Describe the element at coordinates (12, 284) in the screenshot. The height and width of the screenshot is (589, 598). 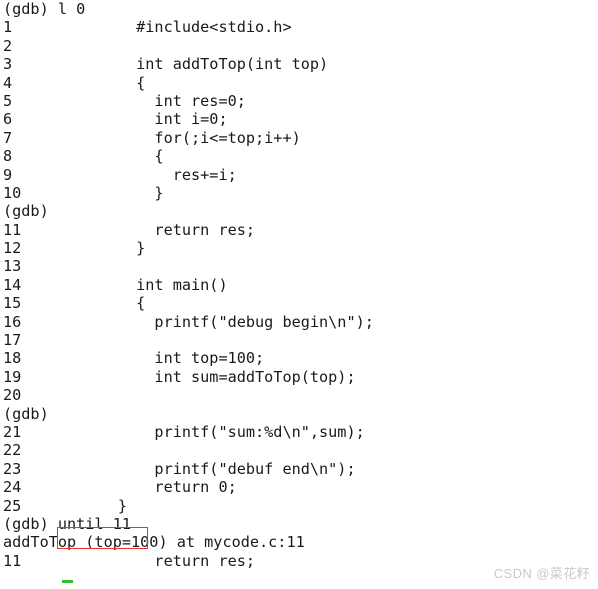
I see `source-line-number: 14` at that location.